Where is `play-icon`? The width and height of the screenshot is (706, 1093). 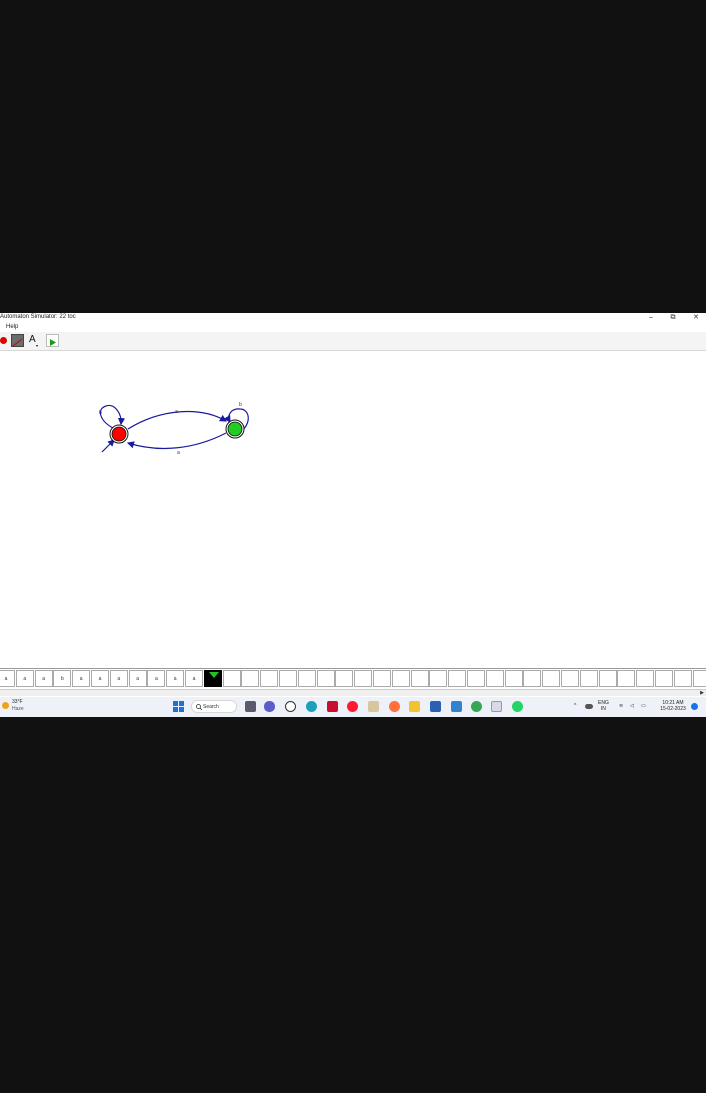 play-icon is located at coordinates (53, 342).